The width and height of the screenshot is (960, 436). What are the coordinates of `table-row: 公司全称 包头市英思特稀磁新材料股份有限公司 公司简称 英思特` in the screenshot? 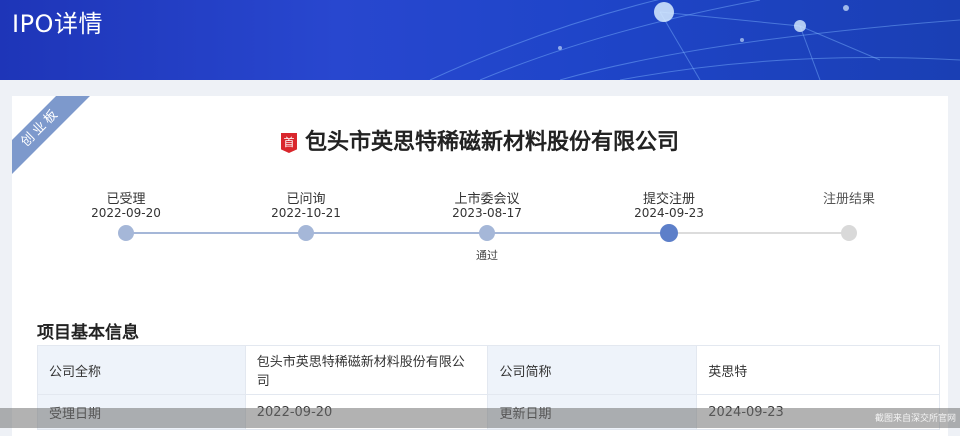 It's located at (488, 370).